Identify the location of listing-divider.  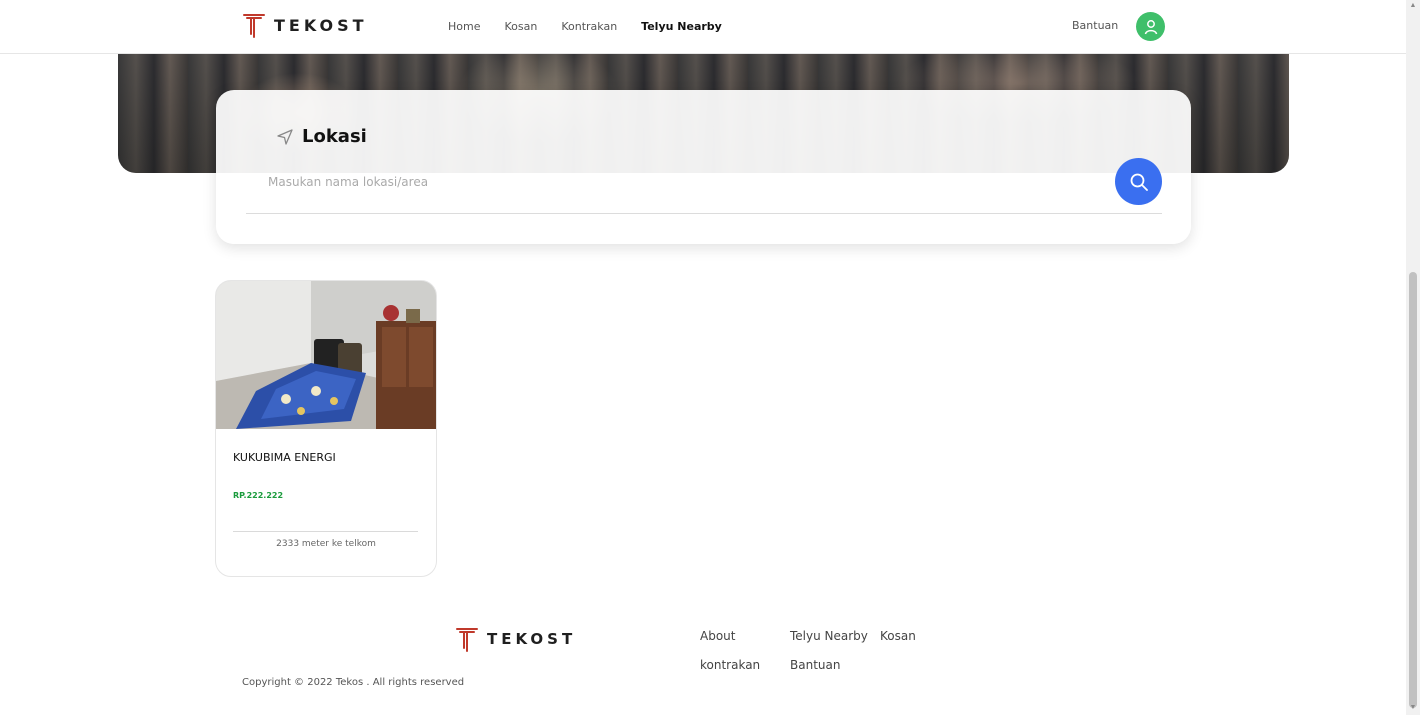
(325, 531).